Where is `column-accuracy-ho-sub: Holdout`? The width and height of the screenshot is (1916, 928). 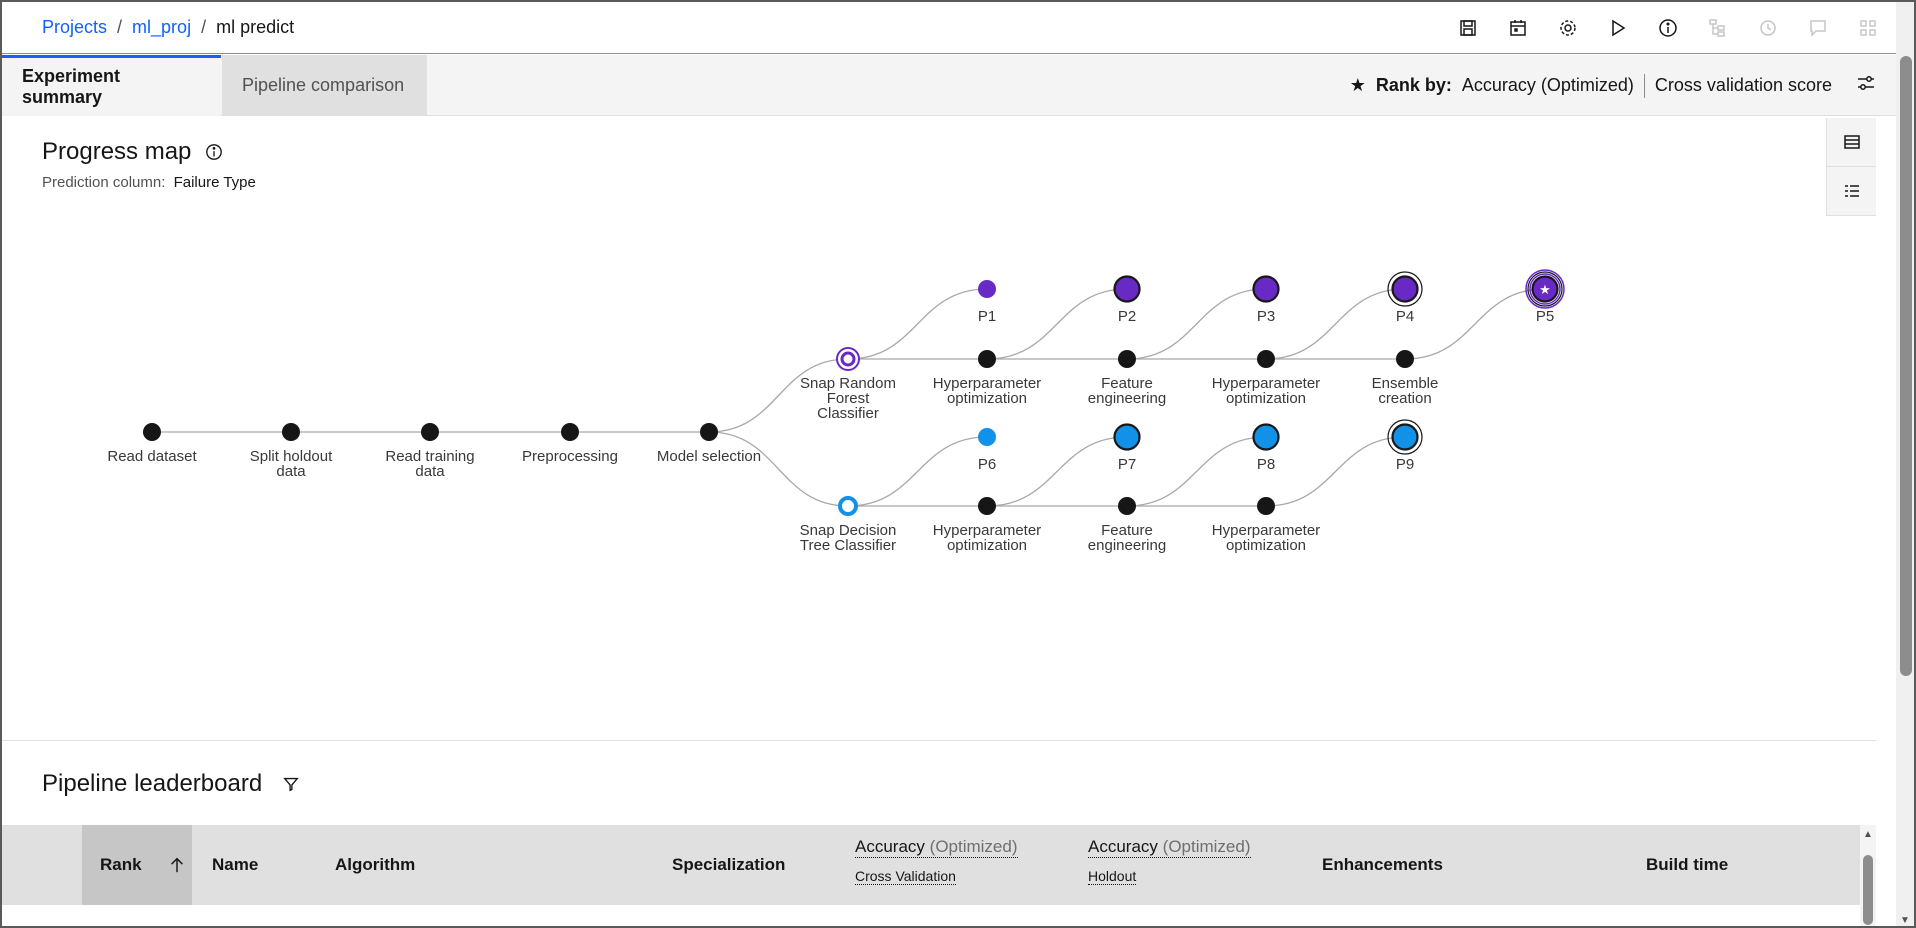
column-accuracy-ho-sub: Holdout is located at coordinates (1112, 876).